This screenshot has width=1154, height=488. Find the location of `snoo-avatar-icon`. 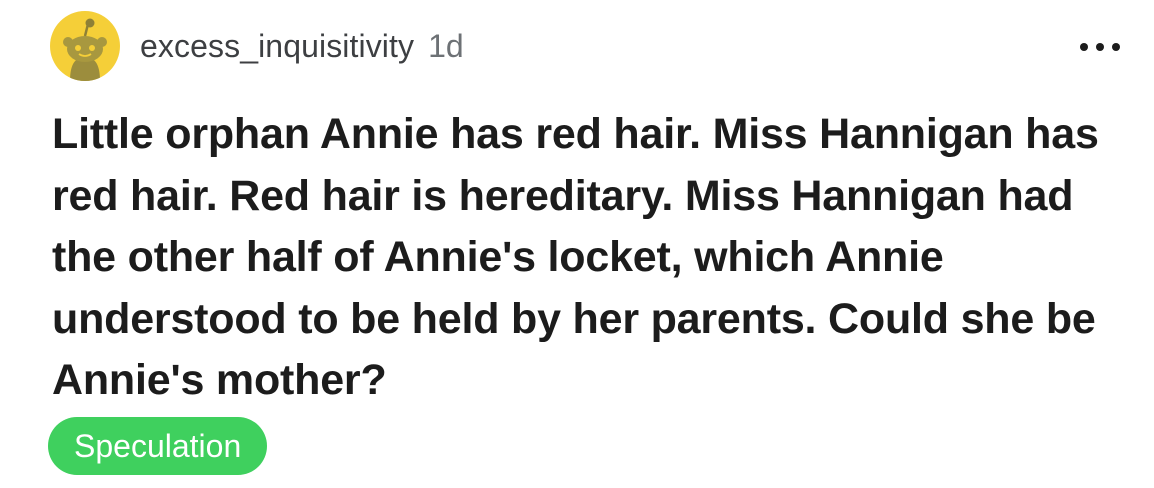

snoo-avatar-icon is located at coordinates (85, 49).